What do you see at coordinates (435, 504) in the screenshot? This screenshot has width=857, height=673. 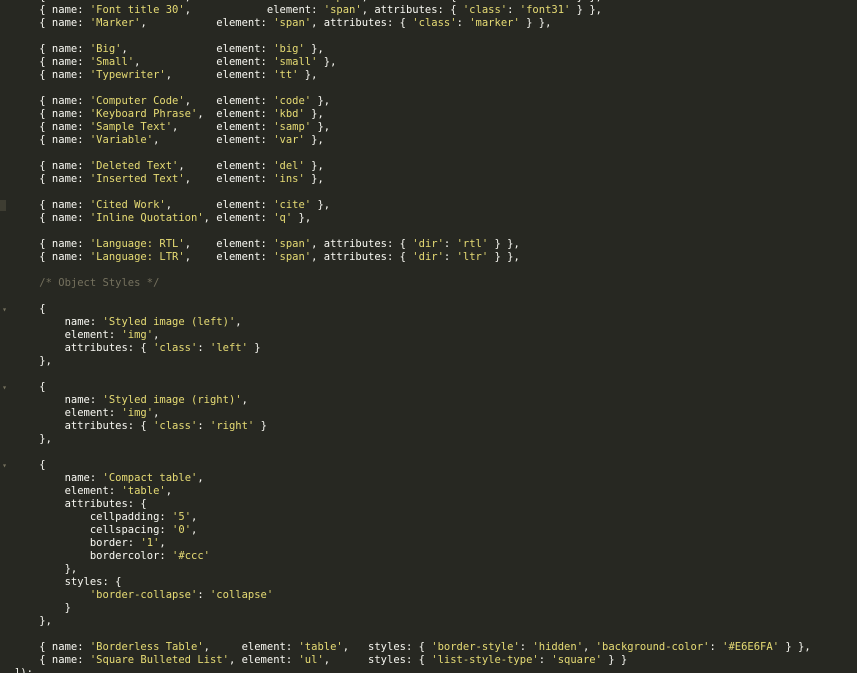 I see `code-line: attributes: {` at bounding box center [435, 504].